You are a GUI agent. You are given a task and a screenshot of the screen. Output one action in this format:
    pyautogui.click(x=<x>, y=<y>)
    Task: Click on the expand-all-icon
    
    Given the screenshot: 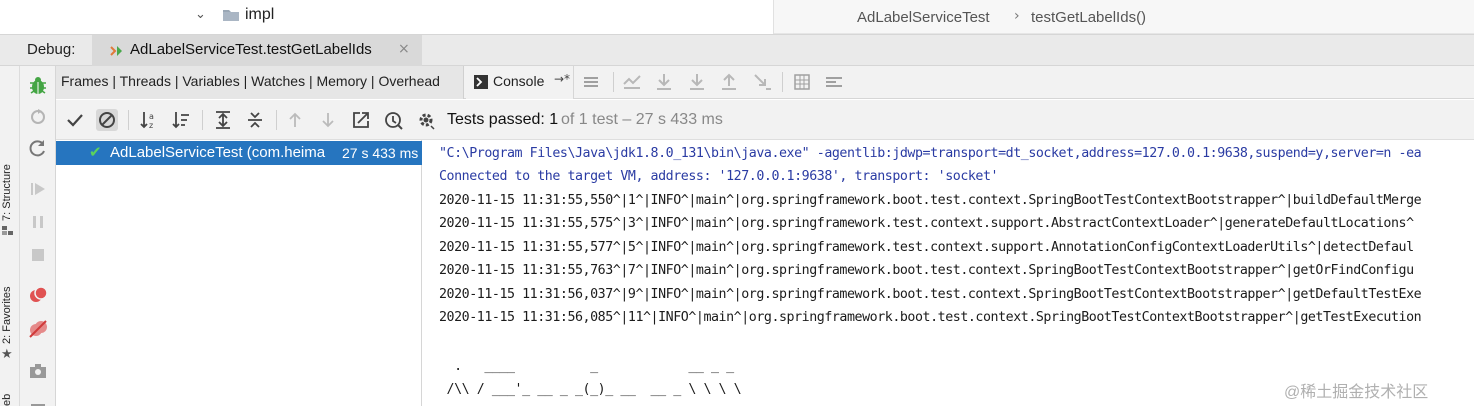 What is the action you would take?
    pyautogui.click(x=223, y=120)
    